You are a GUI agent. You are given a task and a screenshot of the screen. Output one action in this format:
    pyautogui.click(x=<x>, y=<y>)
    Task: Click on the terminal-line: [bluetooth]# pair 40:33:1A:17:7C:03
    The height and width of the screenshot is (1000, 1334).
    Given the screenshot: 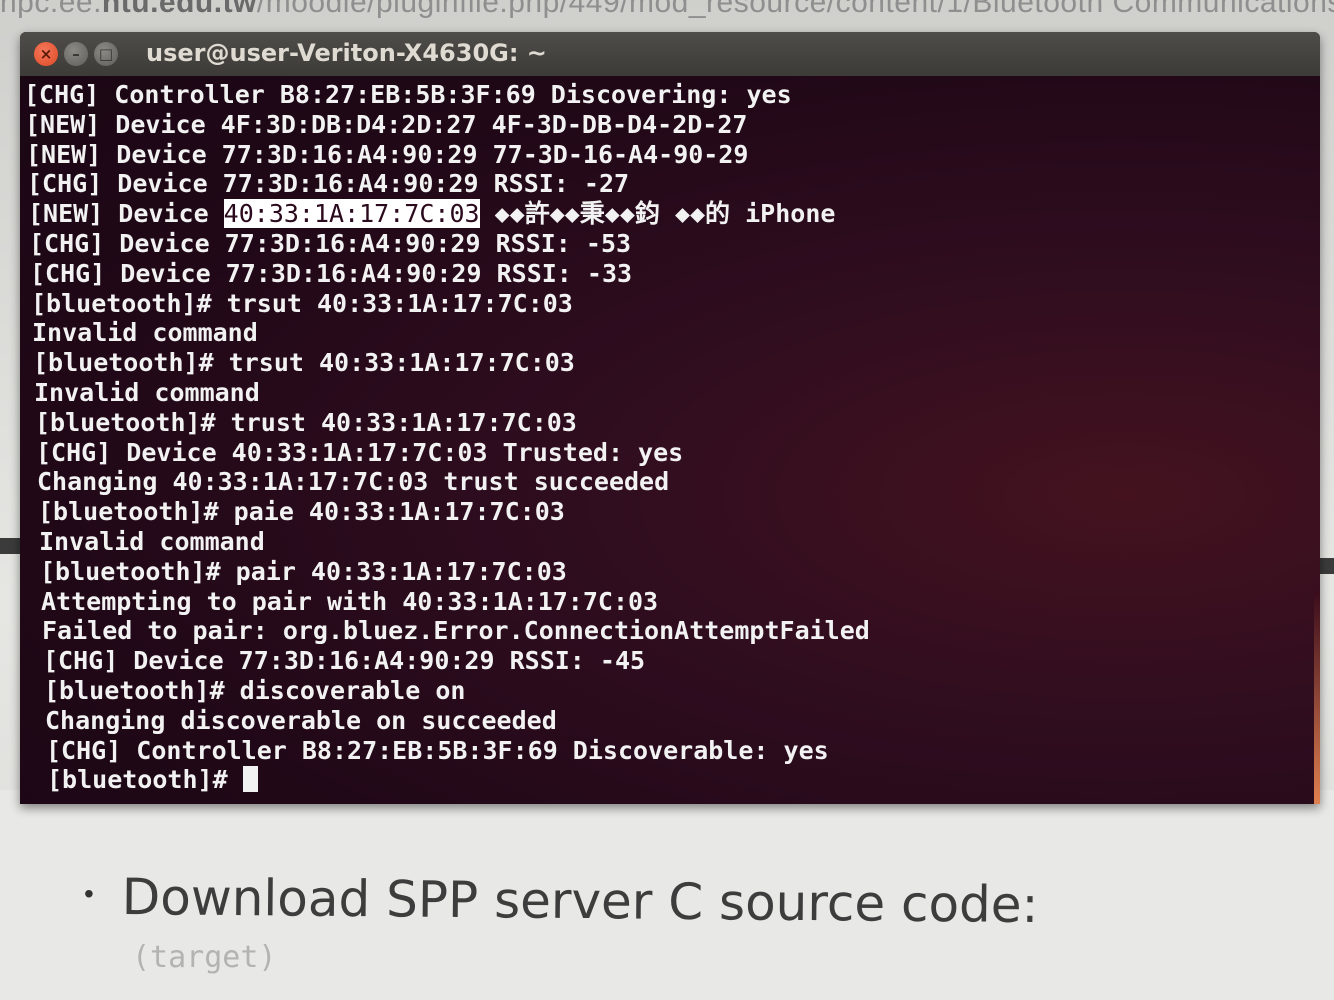 What is the action you would take?
    pyautogui.click(x=303, y=571)
    